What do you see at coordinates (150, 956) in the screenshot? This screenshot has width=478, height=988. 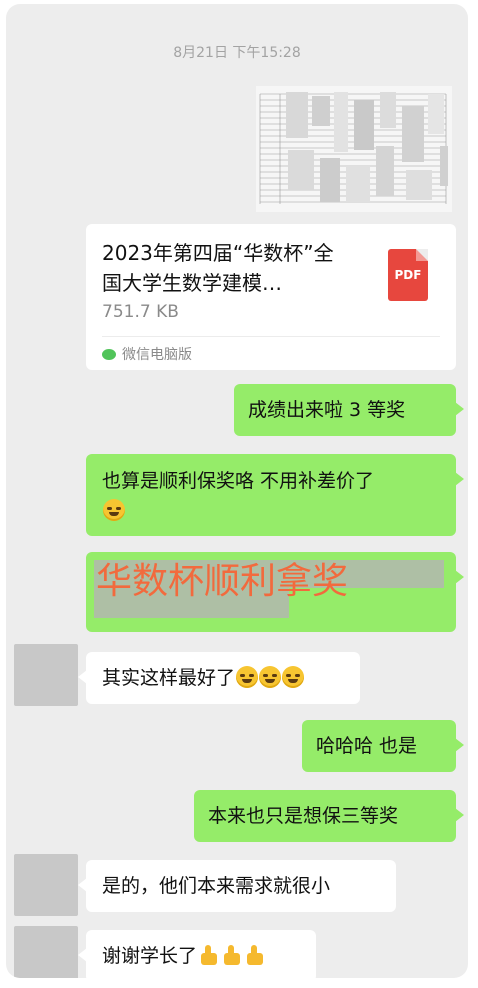 I see `message-text: 谢谢学长了` at bounding box center [150, 956].